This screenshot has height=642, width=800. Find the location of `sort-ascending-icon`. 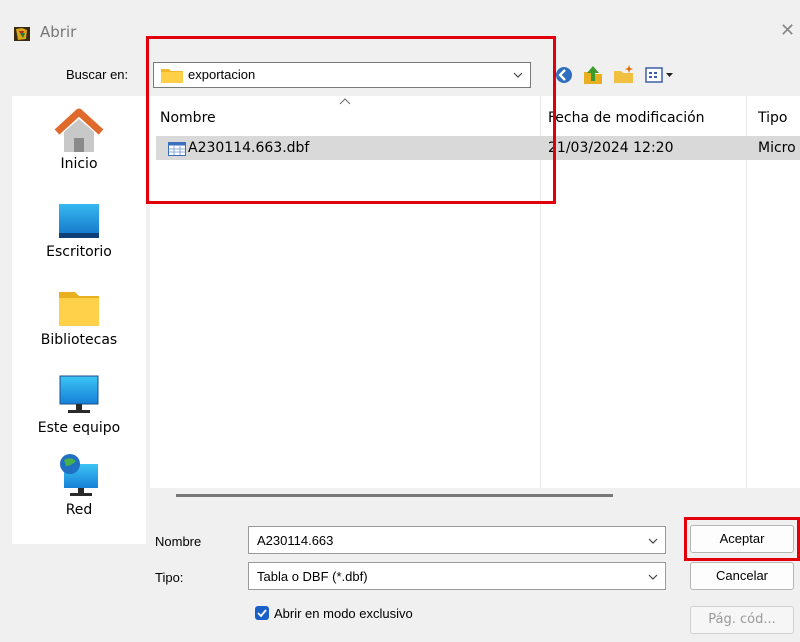

sort-ascending-icon is located at coordinates (345, 101).